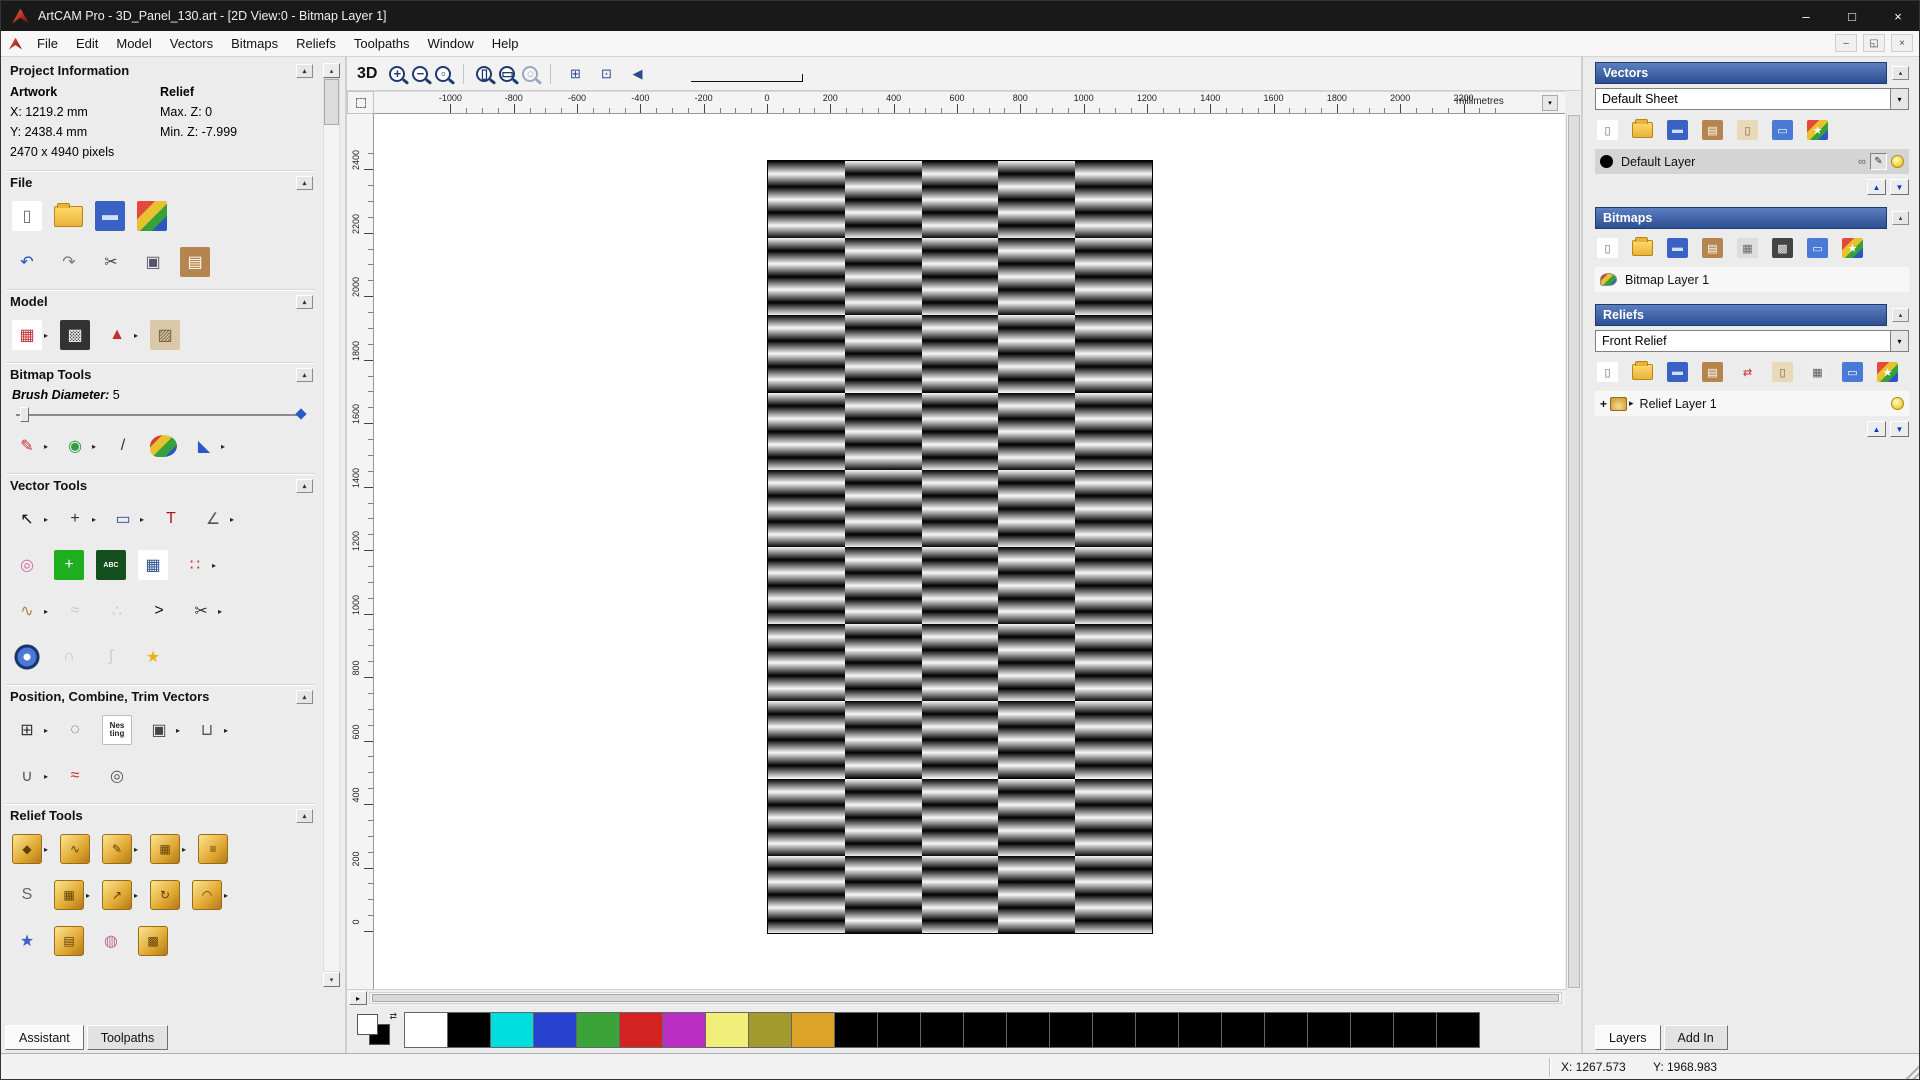 The height and width of the screenshot is (1080, 1920). I want to click on view-3d-button: 3D, so click(367, 74).